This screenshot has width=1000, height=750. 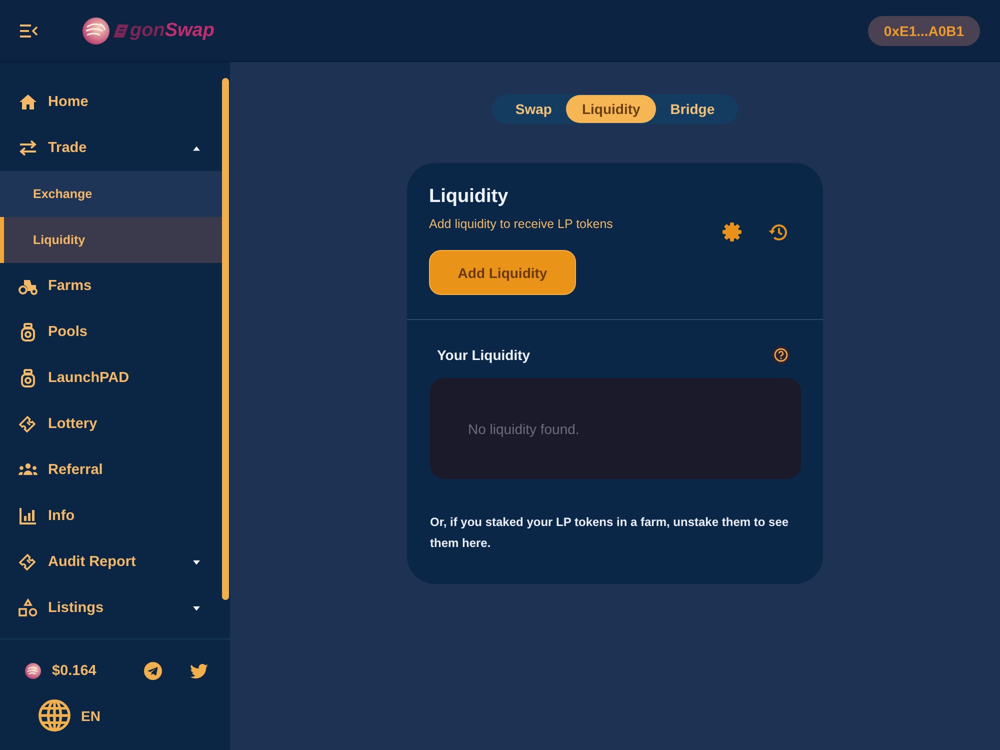 What do you see at coordinates (111, 102) in the screenshot?
I see `nav-item: Home` at bounding box center [111, 102].